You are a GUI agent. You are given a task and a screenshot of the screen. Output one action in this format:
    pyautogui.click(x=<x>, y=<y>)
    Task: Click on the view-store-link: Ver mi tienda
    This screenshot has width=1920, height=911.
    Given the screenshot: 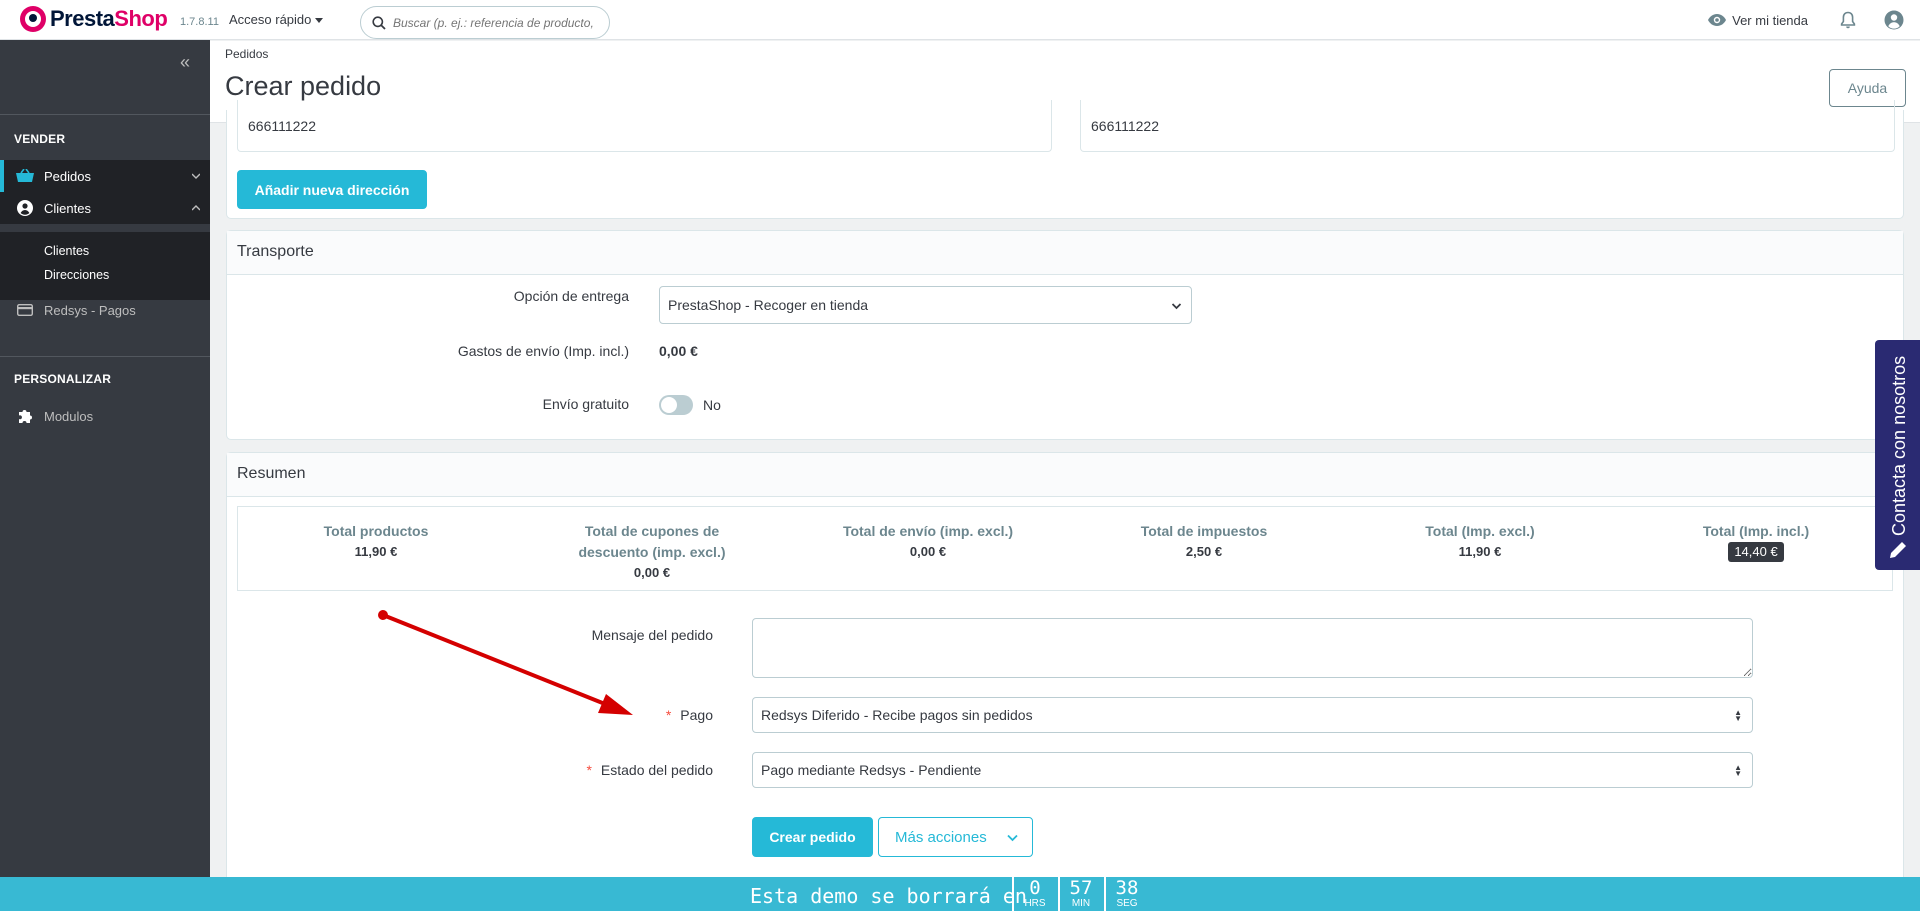 What is the action you would take?
    pyautogui.click(x=1758, y=20)
    